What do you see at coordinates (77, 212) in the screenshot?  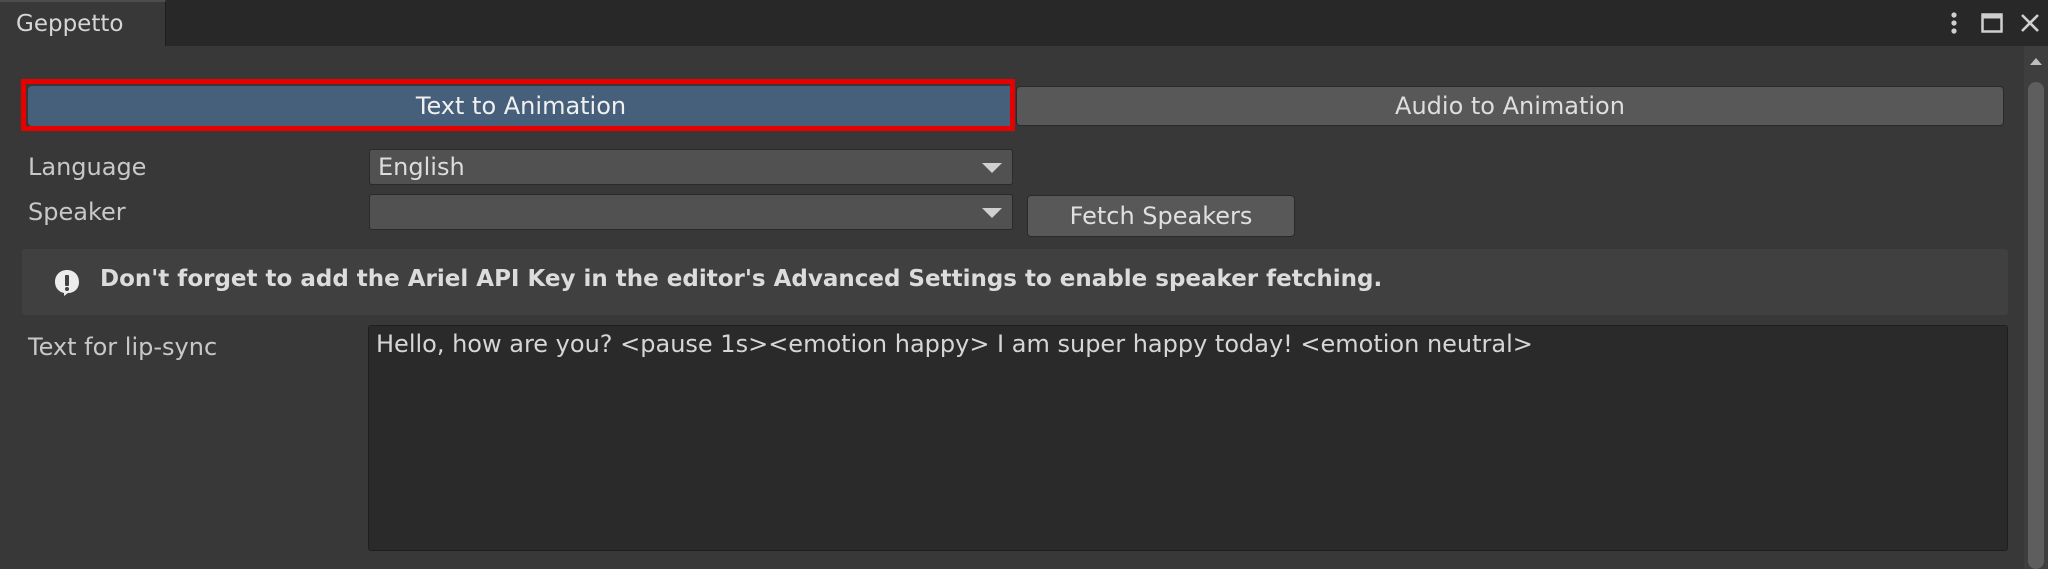 I see `speaker-label: Speaker` at bounding box center [77, 212].